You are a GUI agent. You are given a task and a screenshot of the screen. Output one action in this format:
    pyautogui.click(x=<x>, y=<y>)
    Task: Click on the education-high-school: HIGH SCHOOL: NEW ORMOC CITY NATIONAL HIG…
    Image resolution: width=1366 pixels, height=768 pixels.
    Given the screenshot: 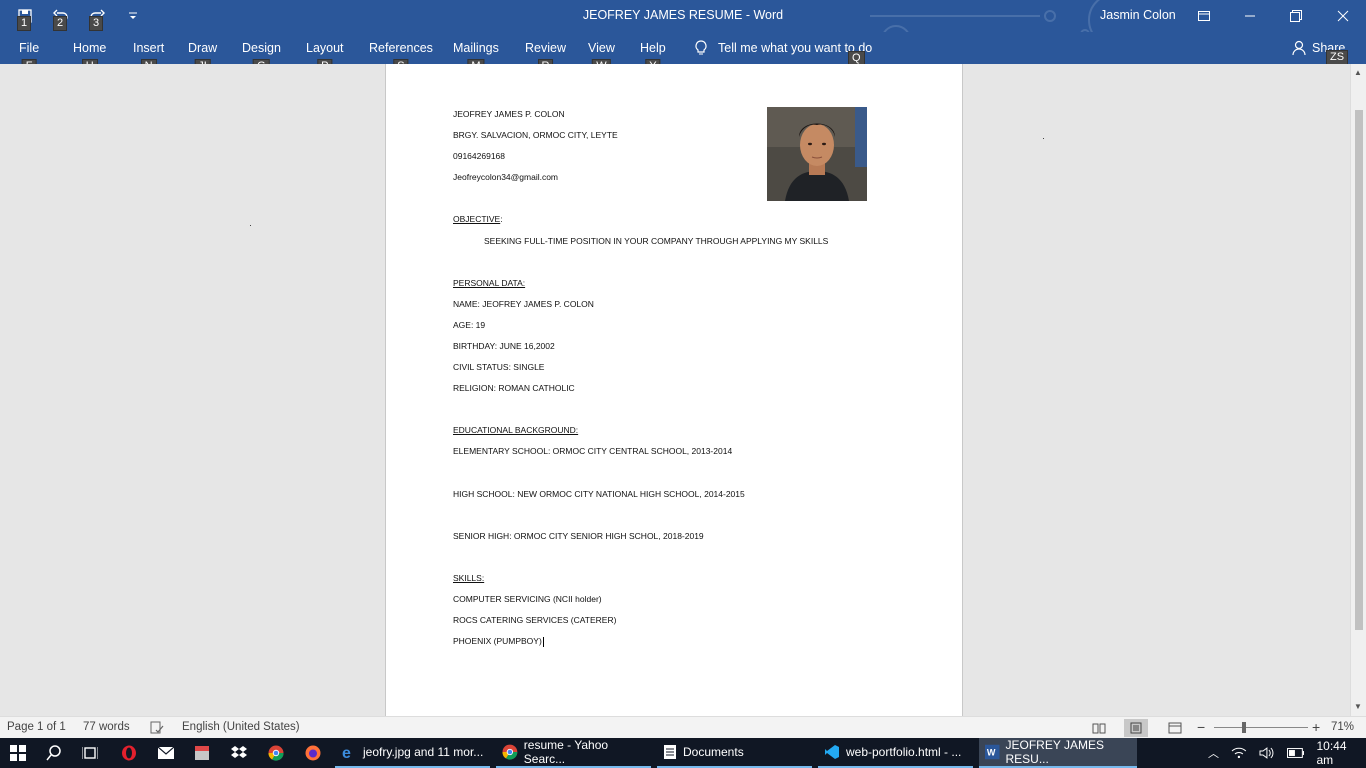 What is the action you would take?
    pyautogui.click(x=599, y=494)
    